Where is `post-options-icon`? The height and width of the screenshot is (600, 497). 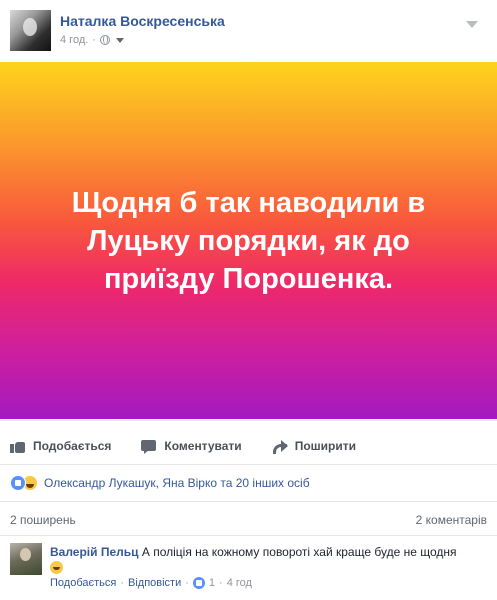
post-options-icon is located at coordinates (472, 25).